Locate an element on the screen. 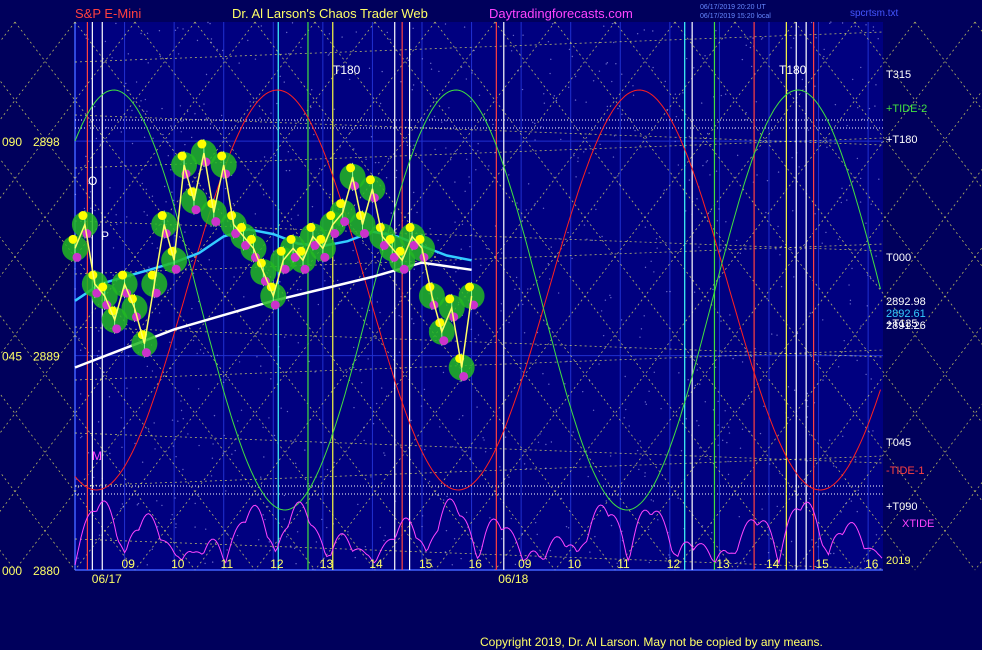 Image resolution: width=982 pixels, height=650 pixels. right-level-label: T045 is located at coordinates (898, 443).